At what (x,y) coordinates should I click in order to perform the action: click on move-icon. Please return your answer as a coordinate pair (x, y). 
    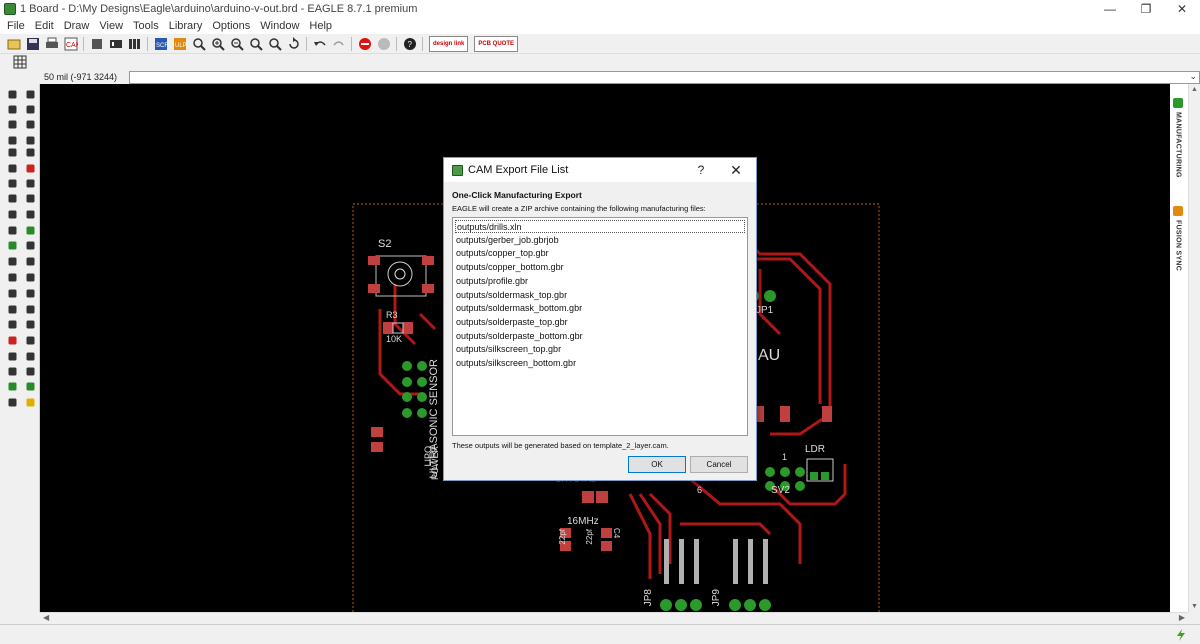
    Looking at the image, I should click on (30, 124).